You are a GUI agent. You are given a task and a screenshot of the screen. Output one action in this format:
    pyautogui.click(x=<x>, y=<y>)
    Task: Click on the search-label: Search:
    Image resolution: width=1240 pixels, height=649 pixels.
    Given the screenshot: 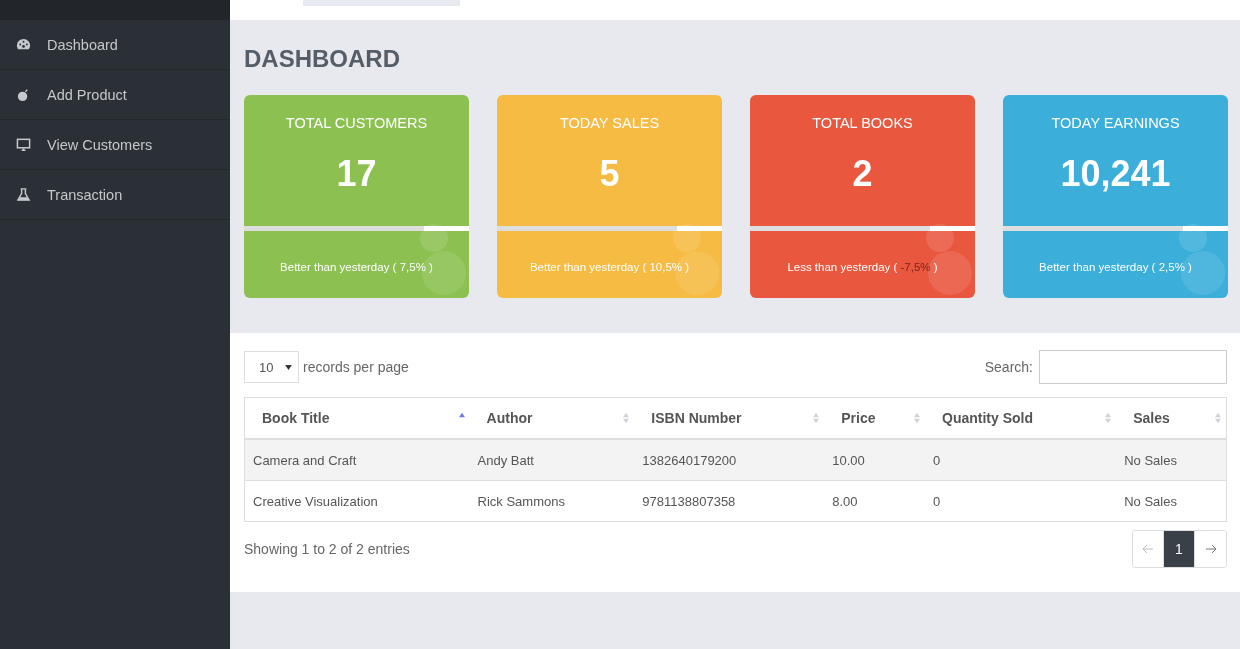 What is the action you would take?
    pyautogui.click(x=1008, y=367)
    